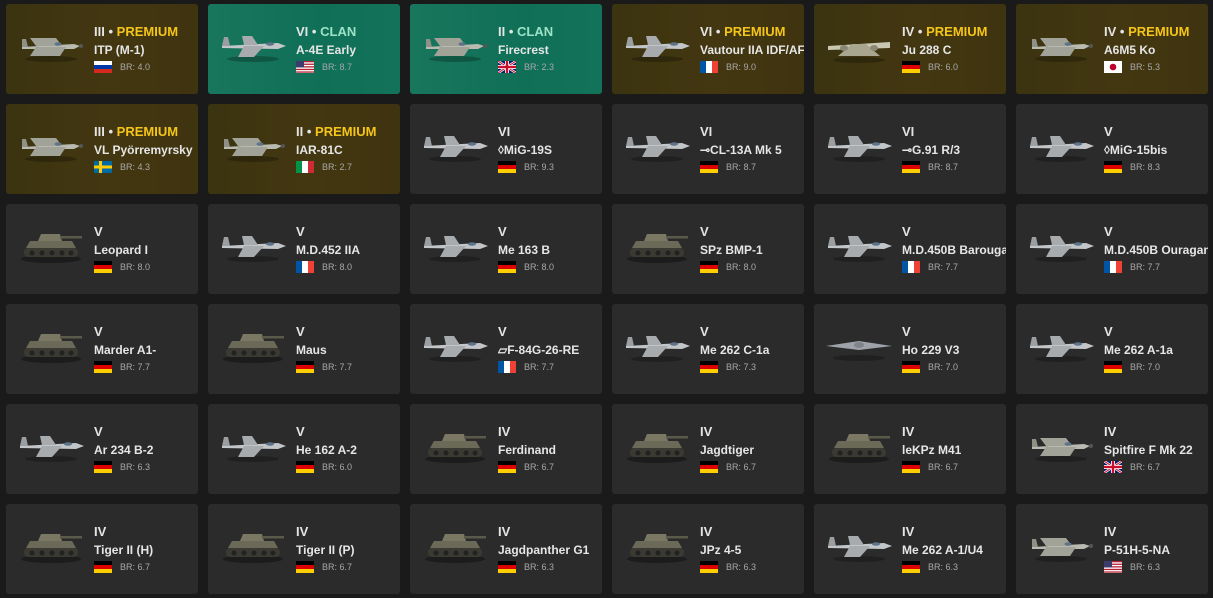 Image resolution: width=1213 pixels, height=598 pixels. What do you see at coordinates (504, 431) in the screenshot?
I see `vehicle-rank: IV` at bounding box center [504, 431].